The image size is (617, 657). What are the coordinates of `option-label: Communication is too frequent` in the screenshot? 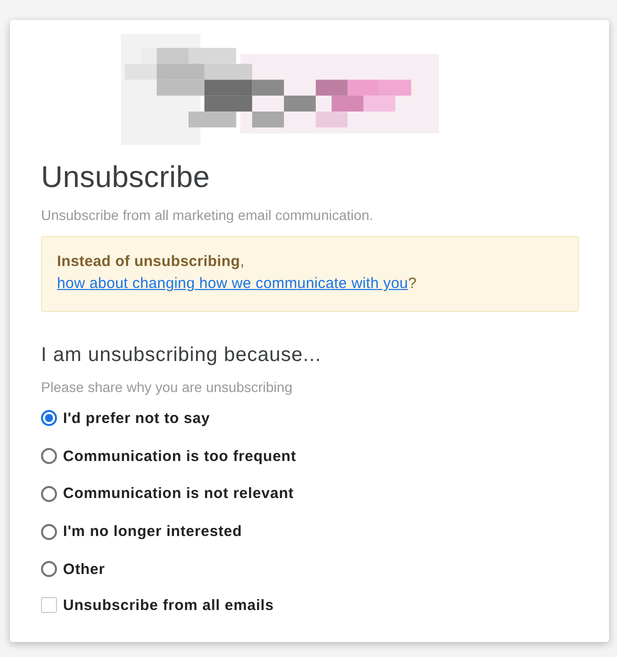 It's located at (179, 456).